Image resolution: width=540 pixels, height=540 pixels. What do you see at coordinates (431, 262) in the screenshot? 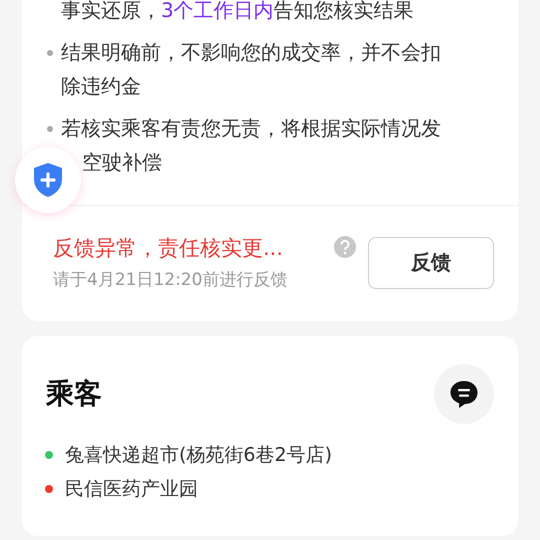
I see `feedback-button: 反馈` at bounding box center [431, 262].